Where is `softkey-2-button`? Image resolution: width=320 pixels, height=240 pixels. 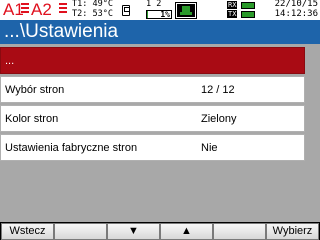 softkey-2-button is located at coordinates (80, 231).